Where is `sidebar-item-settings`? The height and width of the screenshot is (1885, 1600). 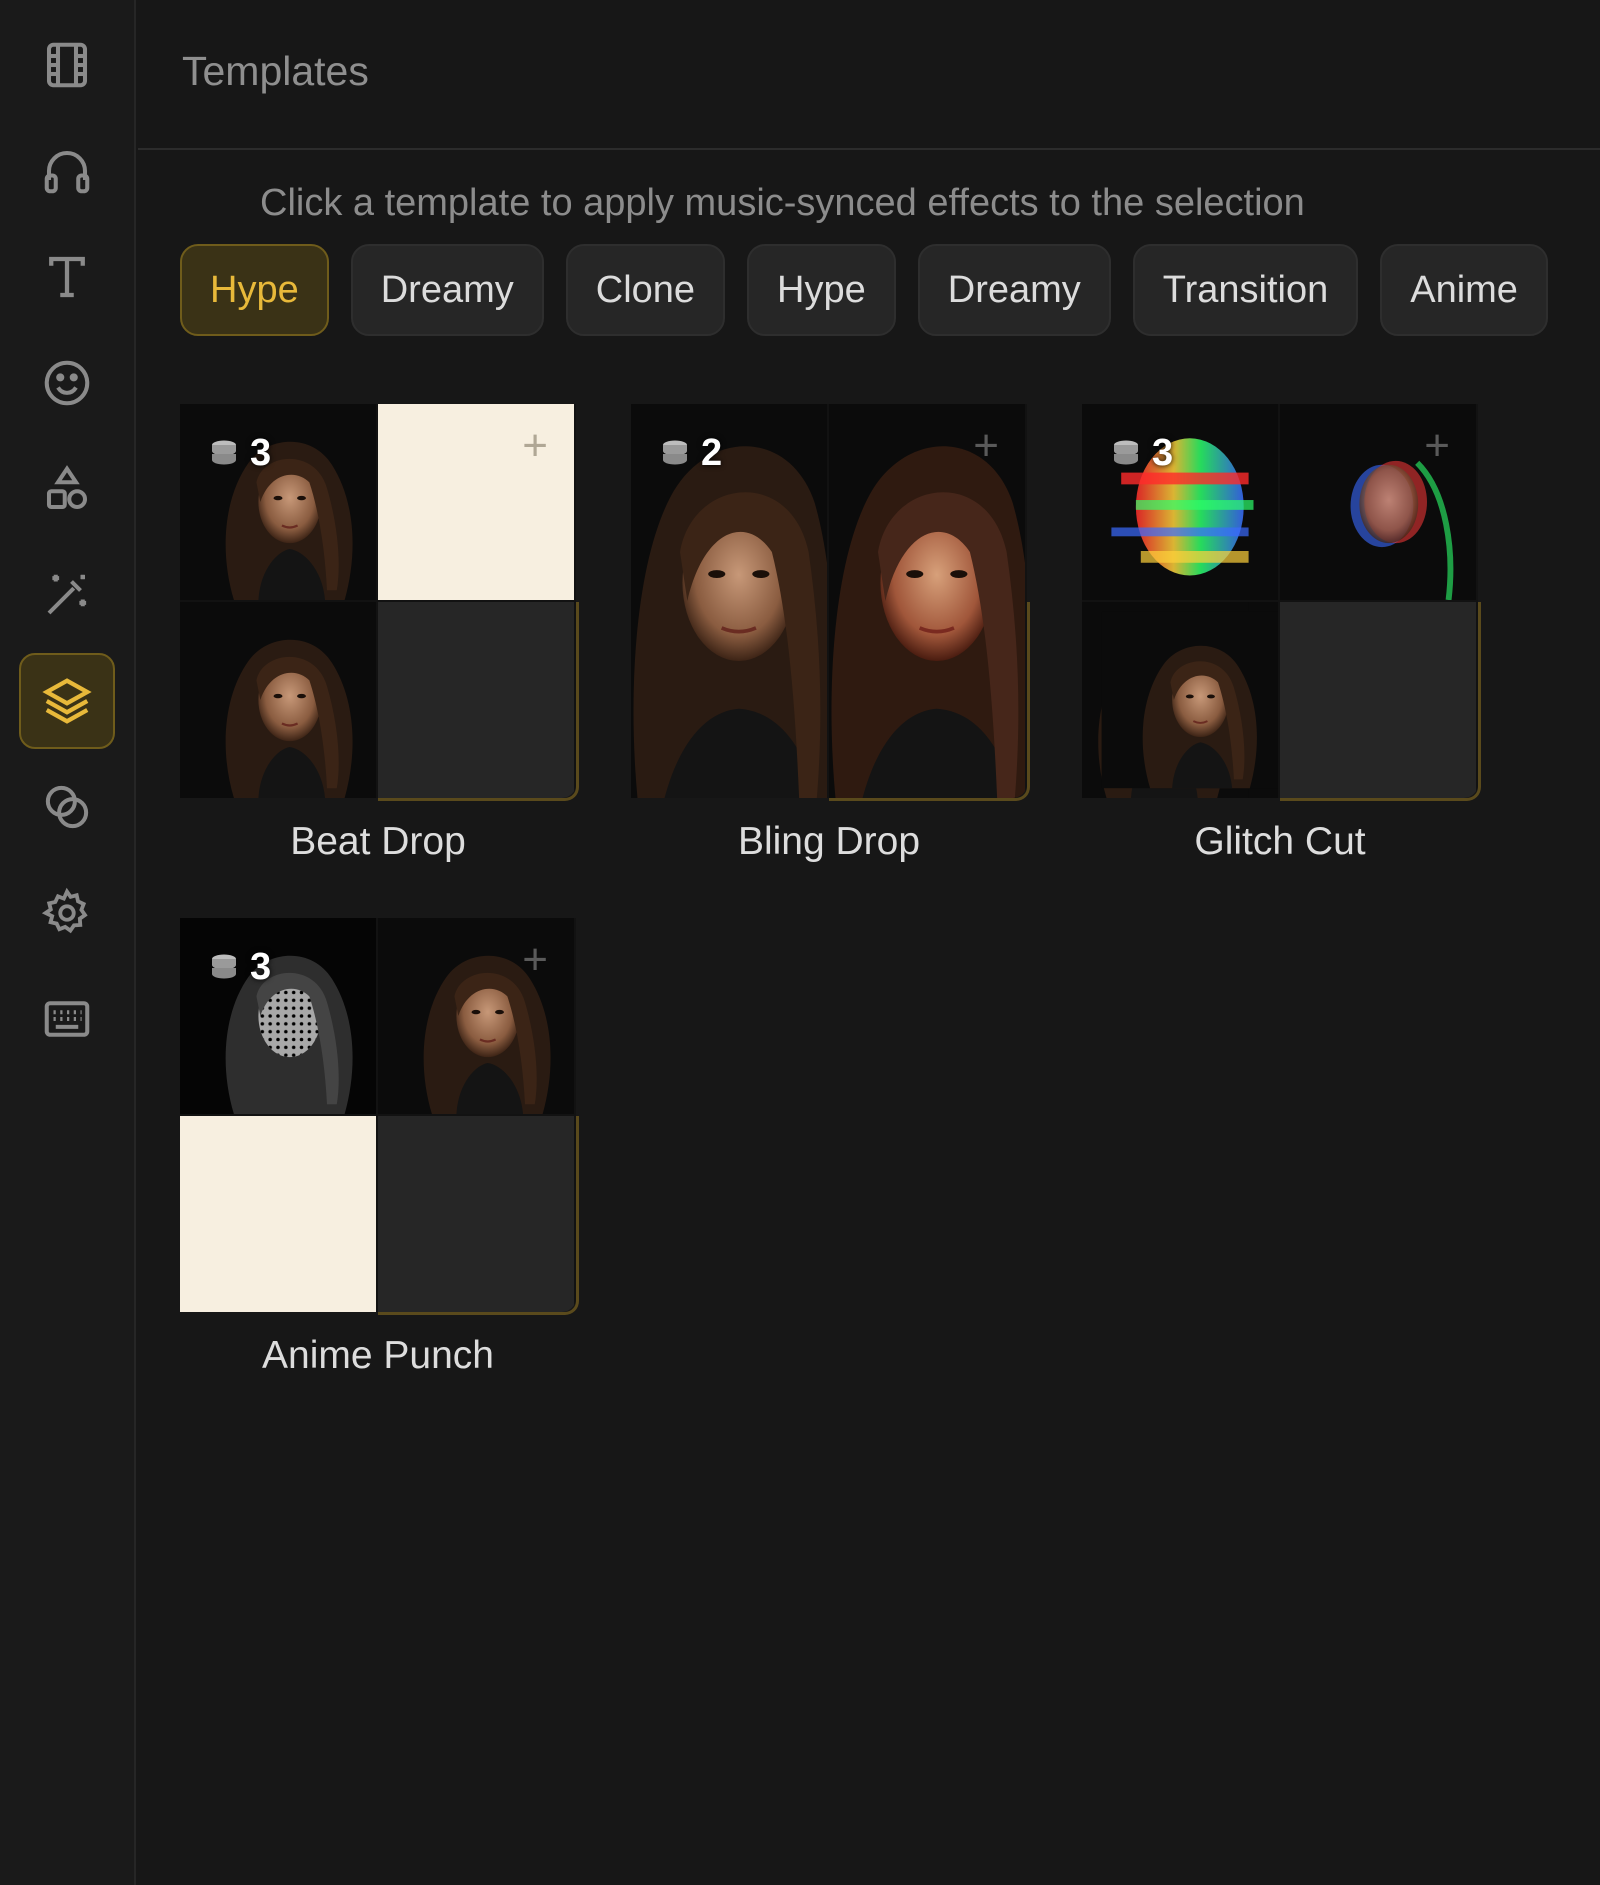 sidebar-item-settings is located at coordinates (67, 913).